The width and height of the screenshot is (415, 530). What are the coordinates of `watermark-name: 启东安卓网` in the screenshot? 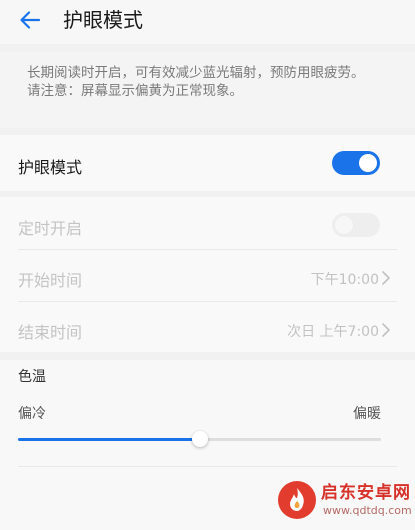 It's located at (366, 493).